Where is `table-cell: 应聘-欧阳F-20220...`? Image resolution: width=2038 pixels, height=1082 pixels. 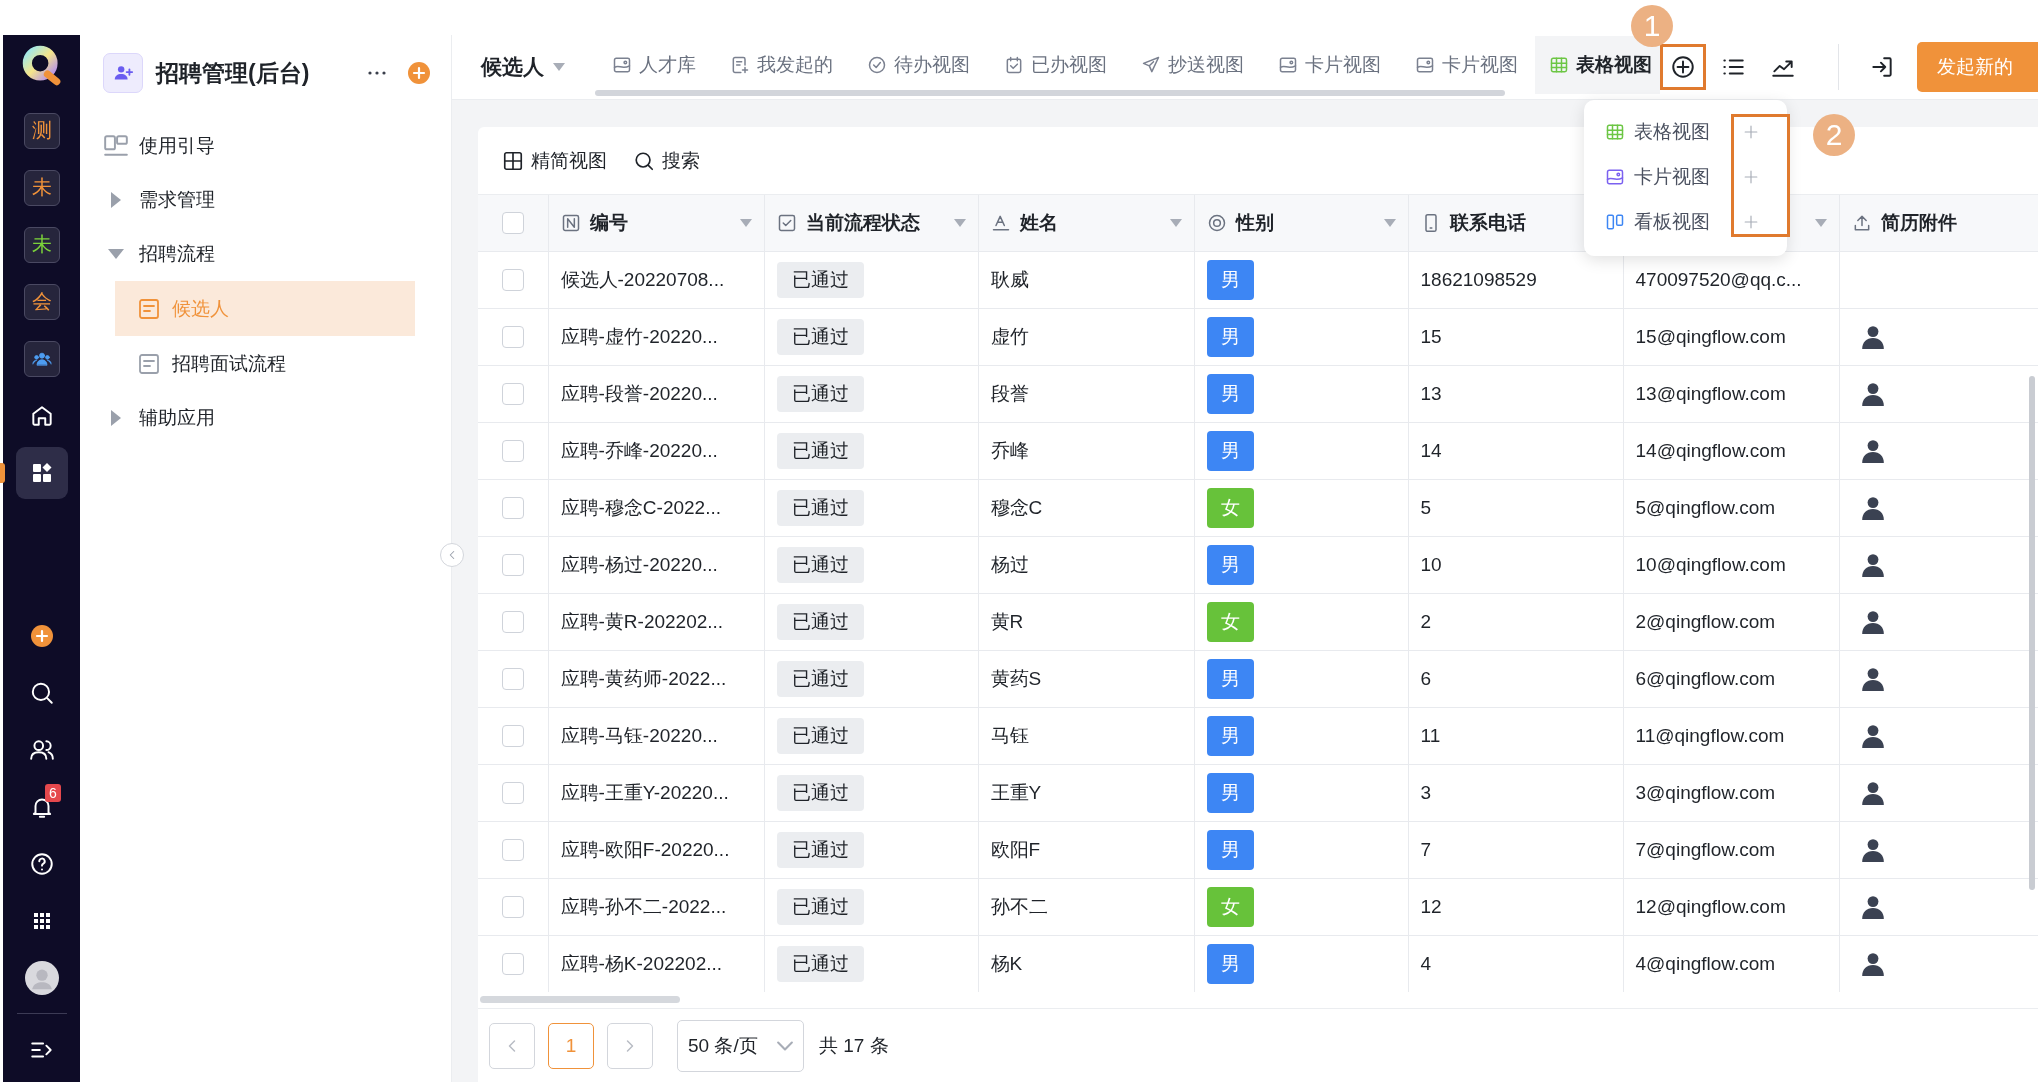
table-cell: 应聘-欧阳F-20220... is located at coordinates (656, 849).